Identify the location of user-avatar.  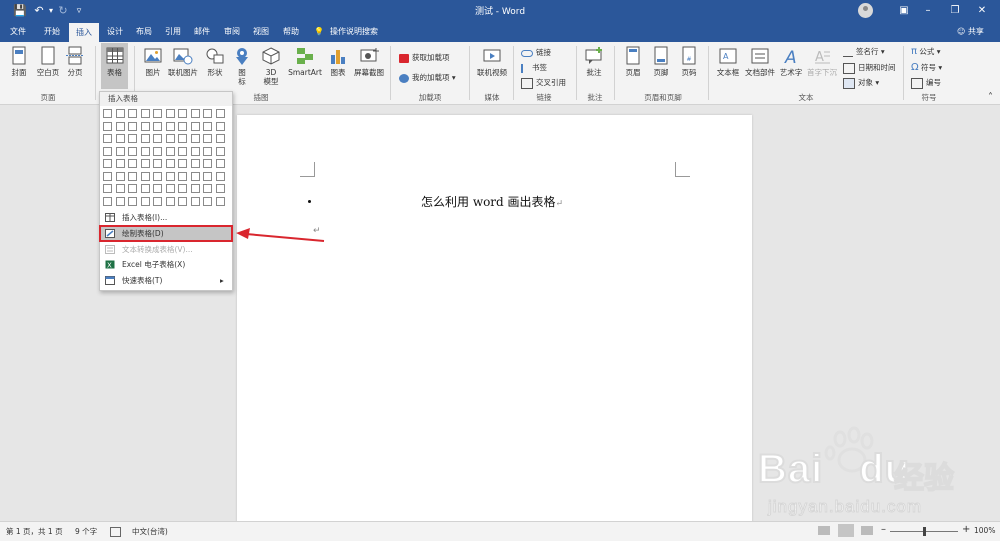
(865, 10).